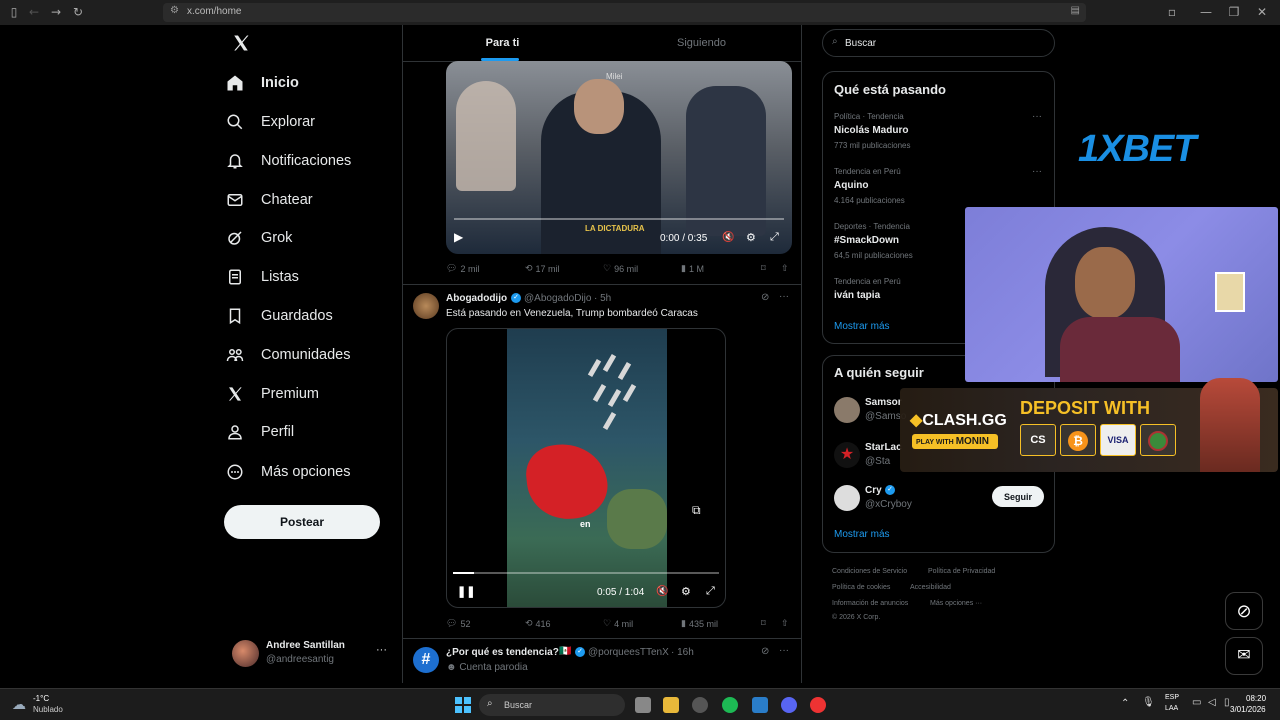 This screenshot has width=1280, height=720. I want to click on follow-button: Seguir, so click(1018, 496).